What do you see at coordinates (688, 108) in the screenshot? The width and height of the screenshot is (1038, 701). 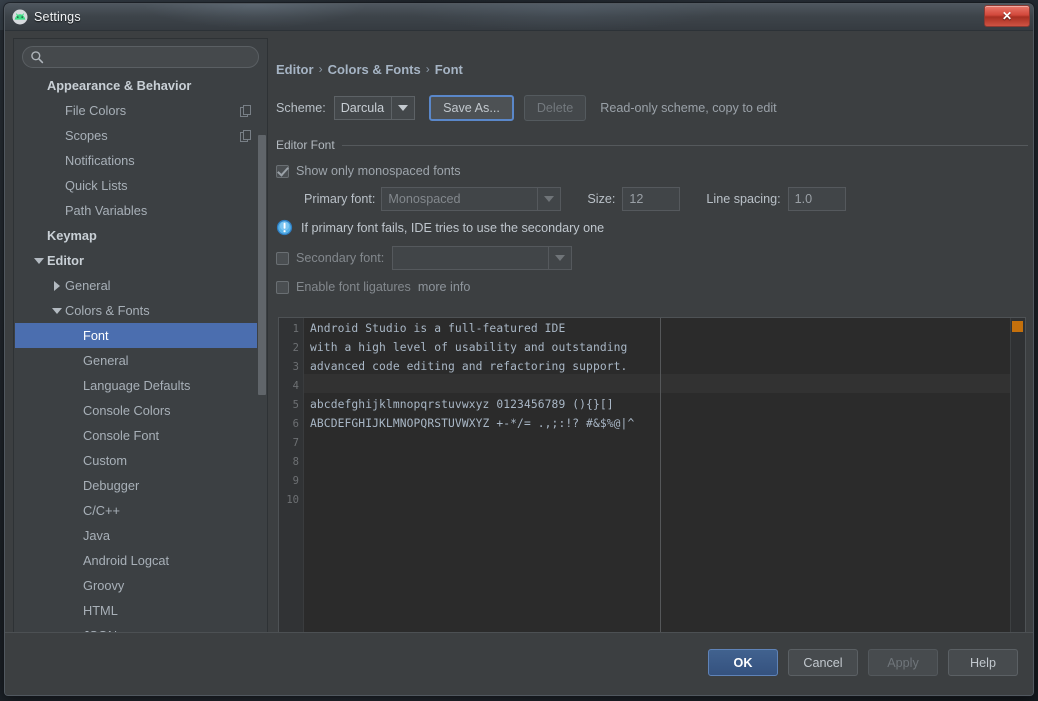 I see `readonly-scheme-note: Read-only scheme, copy to edit` at bounding box center [688, 108].